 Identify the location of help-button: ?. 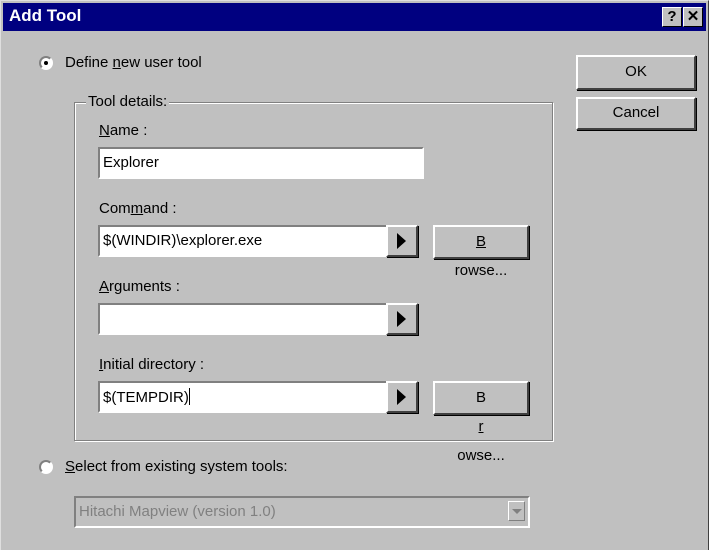
(672, 17).